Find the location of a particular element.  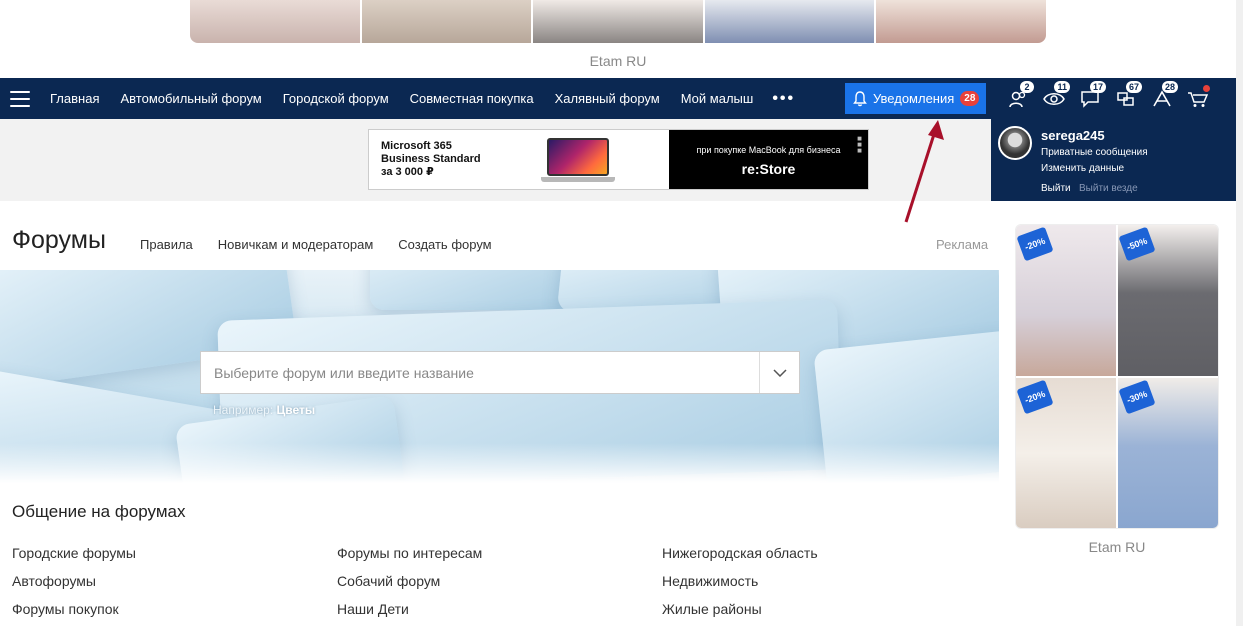

nav-item-joint-purchase: Совместная покупка is located at coordinates (472, 98).